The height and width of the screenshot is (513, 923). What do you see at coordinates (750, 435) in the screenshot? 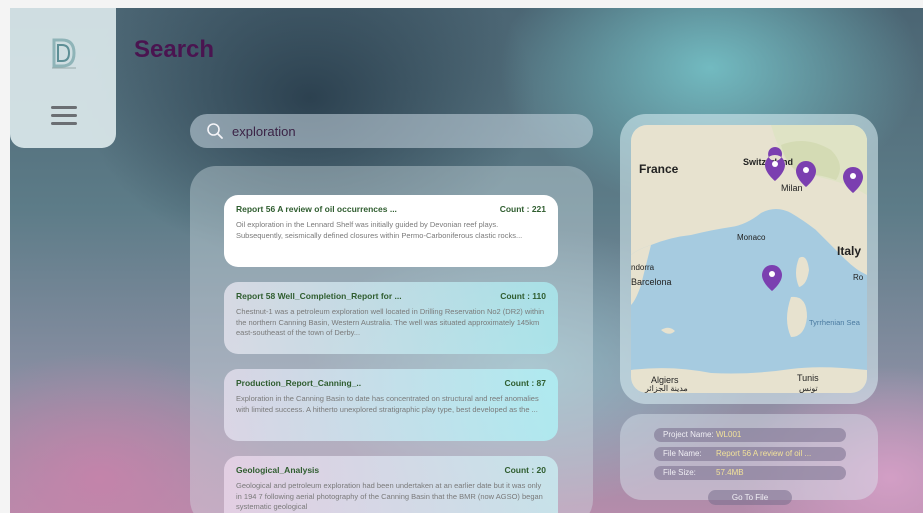
I see `project-name-row: Project Name: WL001` at bounding box center [750, 435].